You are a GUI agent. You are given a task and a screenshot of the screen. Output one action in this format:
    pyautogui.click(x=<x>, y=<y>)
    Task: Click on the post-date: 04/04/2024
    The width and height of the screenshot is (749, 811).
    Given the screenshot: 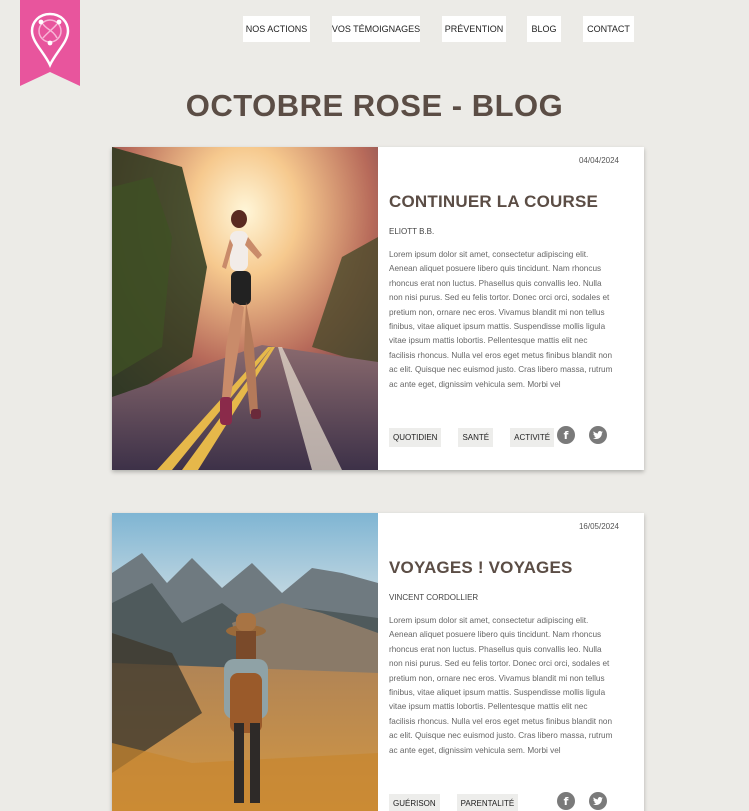 What is the action you would take?
    pyautogui.click(x=598, y=160)
    